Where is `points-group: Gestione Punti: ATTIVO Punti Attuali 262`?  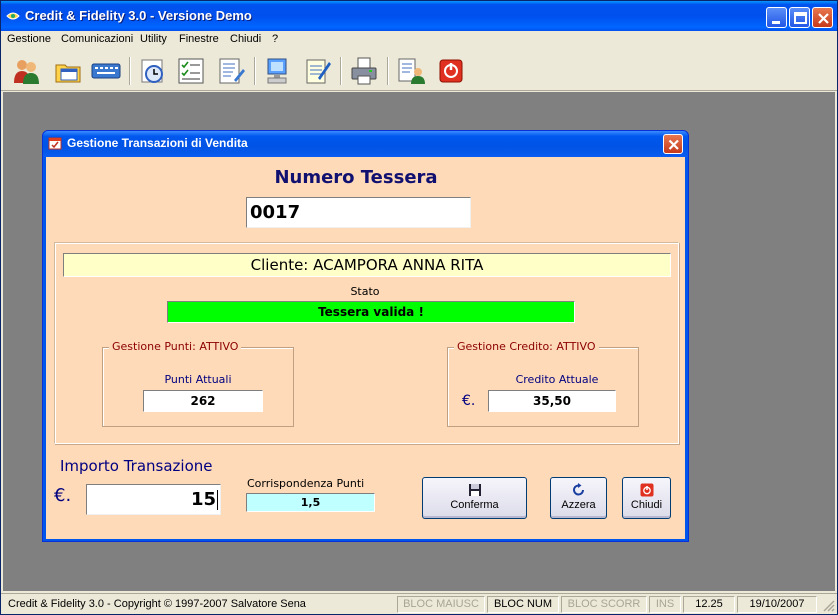 points-group: Gestione Punti: ATTIVO Punti Attuali 262 is located at coordinates (198, 383).